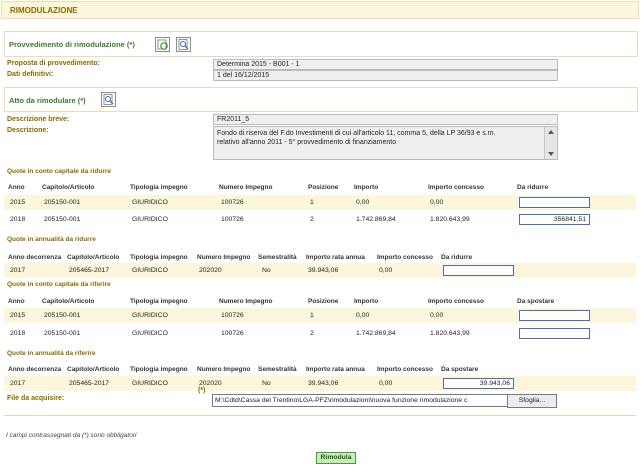 Image resolution: width=643 pixels, height=471 pixels. Describe the element at coordinates (47, 100) in the screenshot. I see `atto-label: Atto da rimodulare (*)` at that location.